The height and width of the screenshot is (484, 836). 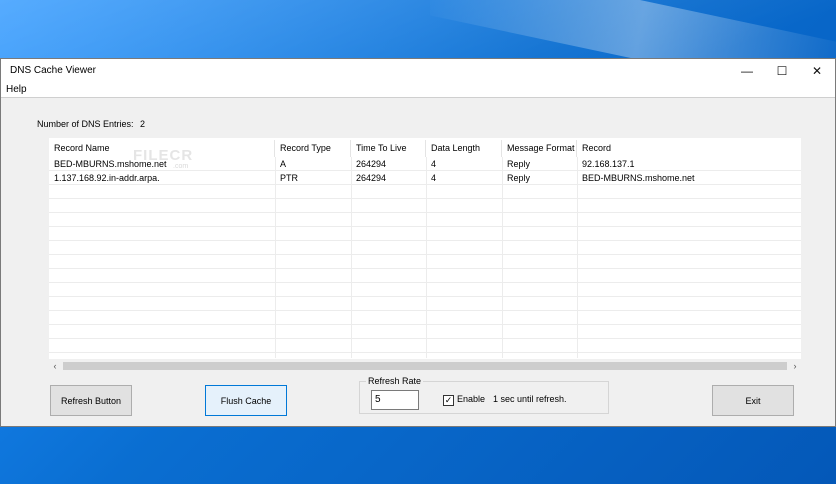 I want to click on maximize-button: ☐, so click(x=782, y=70).